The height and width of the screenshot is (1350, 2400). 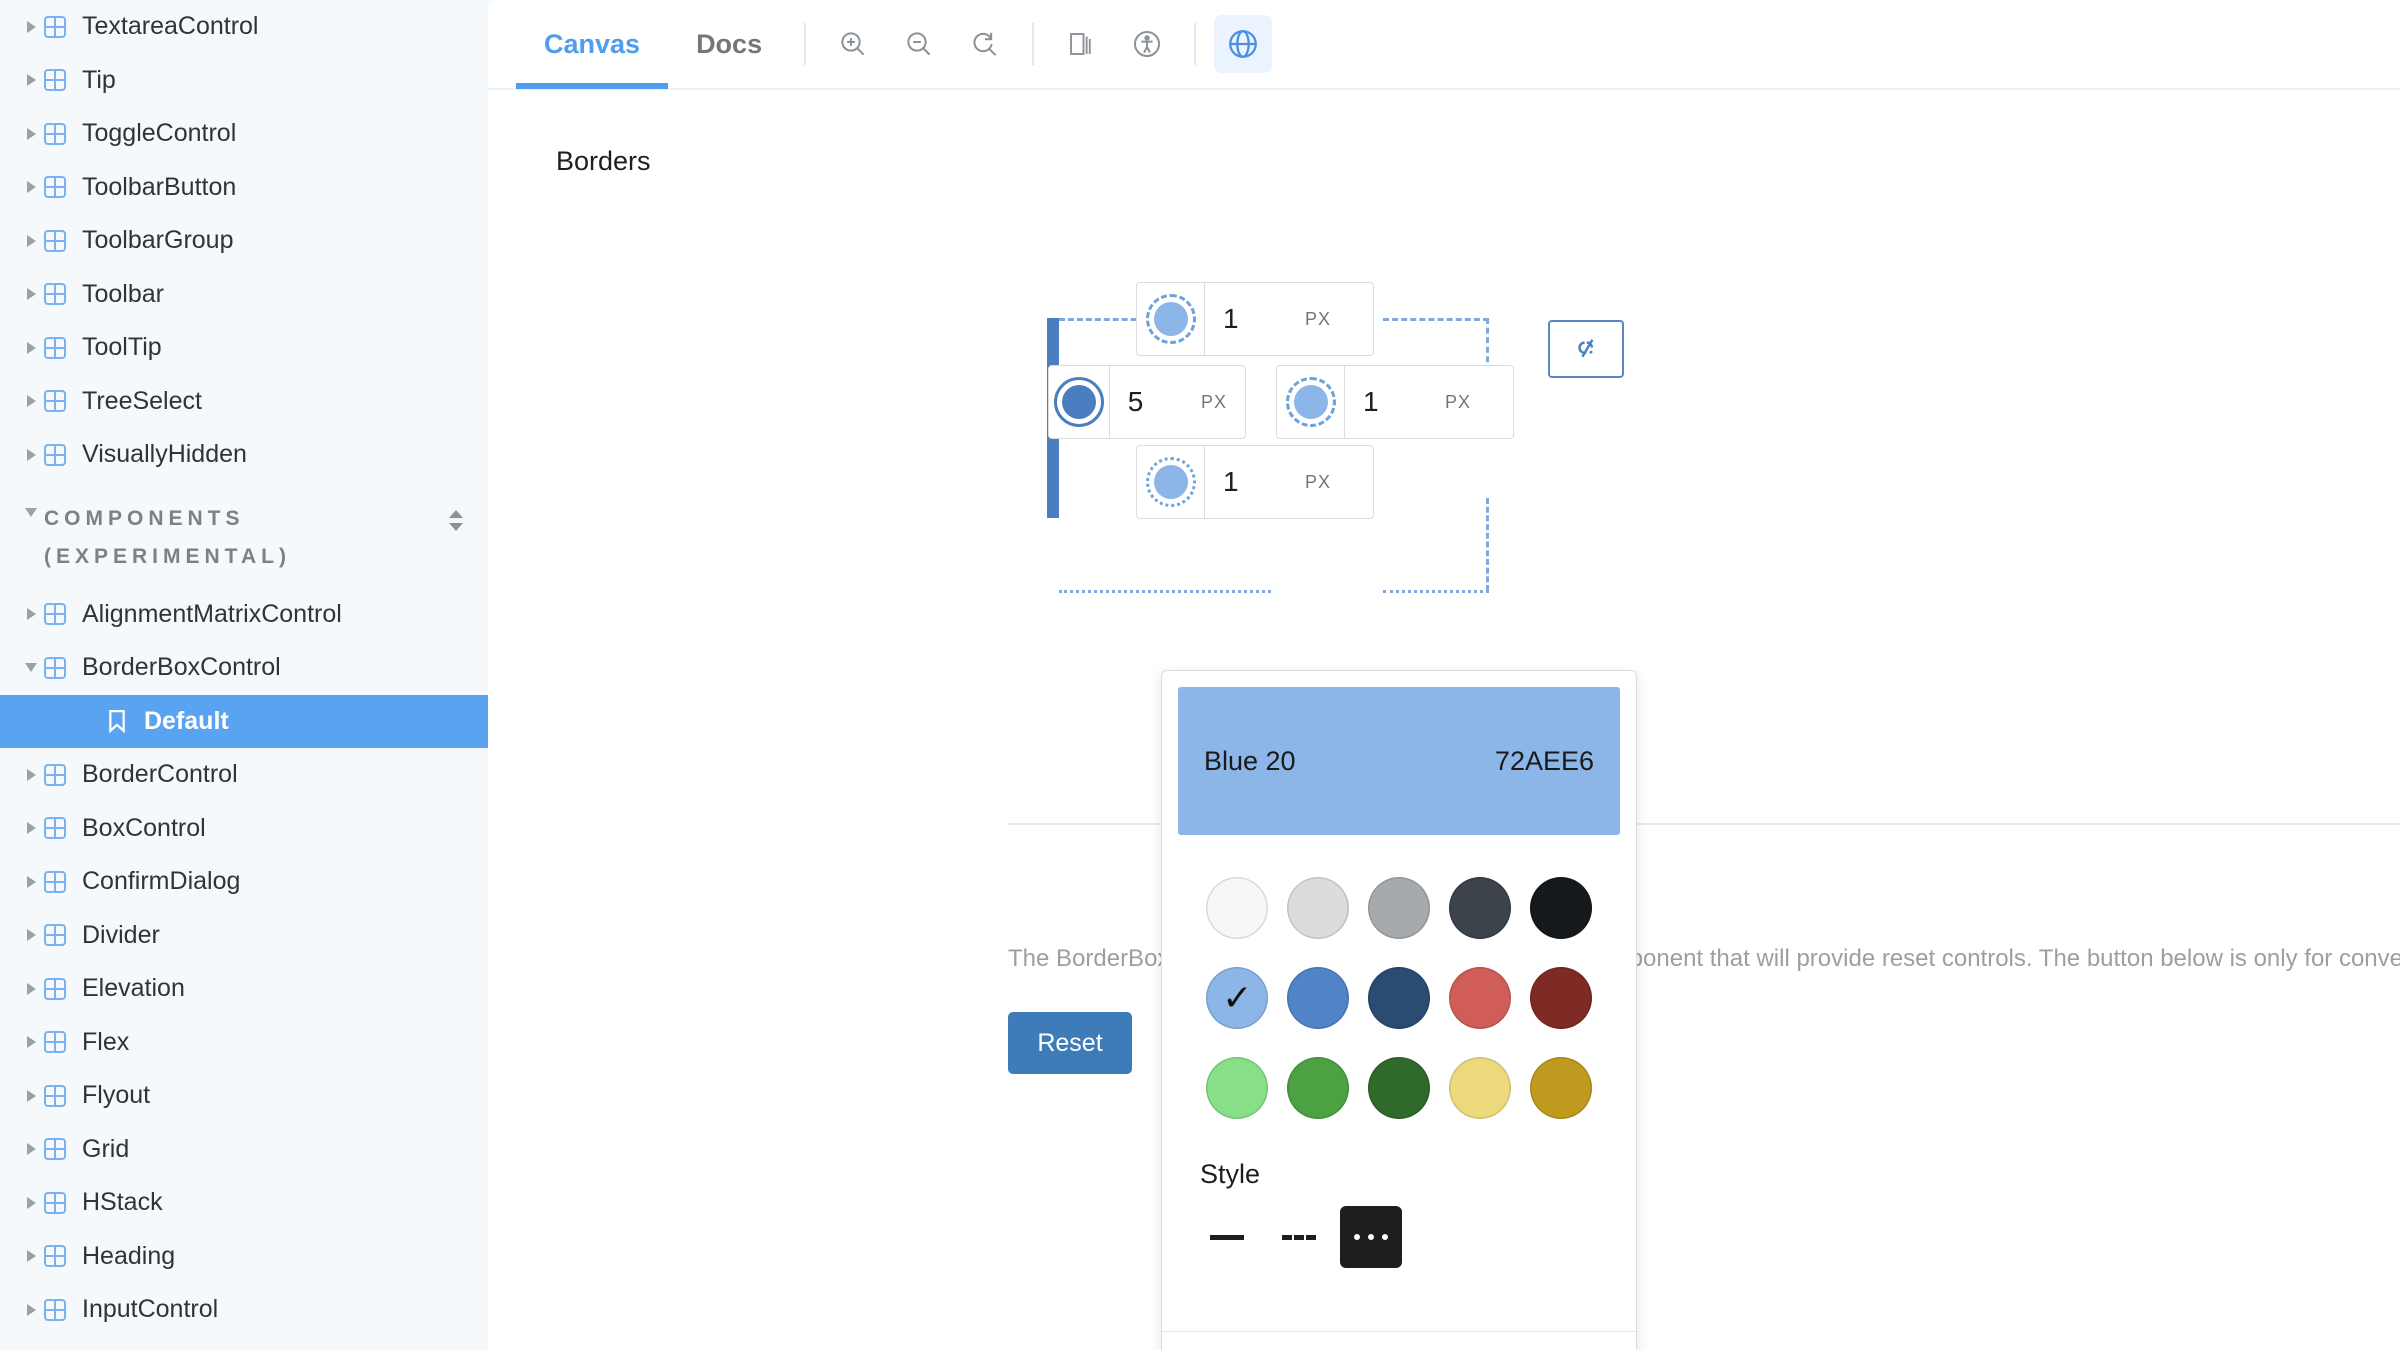 I want to click on sidebar-item-toolbargroup: ToolbarGroup, so click(x=244, y=241).